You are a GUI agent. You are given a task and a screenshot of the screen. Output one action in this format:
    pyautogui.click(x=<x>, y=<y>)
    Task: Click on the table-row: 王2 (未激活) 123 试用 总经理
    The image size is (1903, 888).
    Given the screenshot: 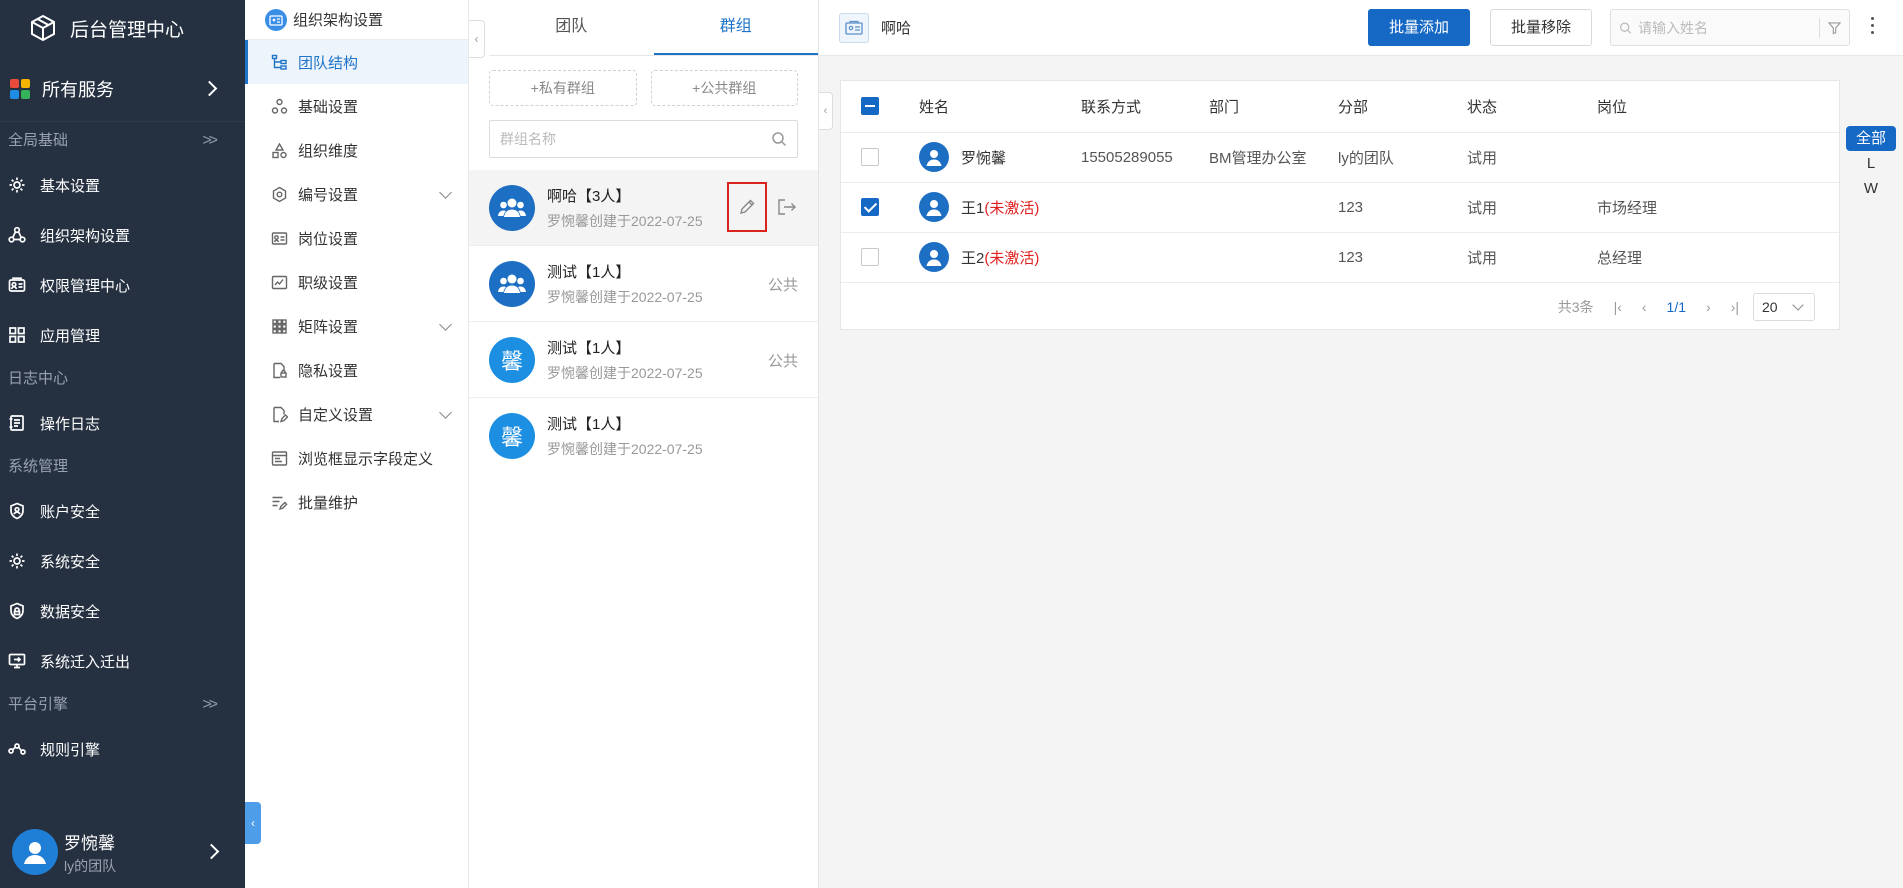 What is the action you would take?
    pyautogui.click(x=1340, y=257)
    